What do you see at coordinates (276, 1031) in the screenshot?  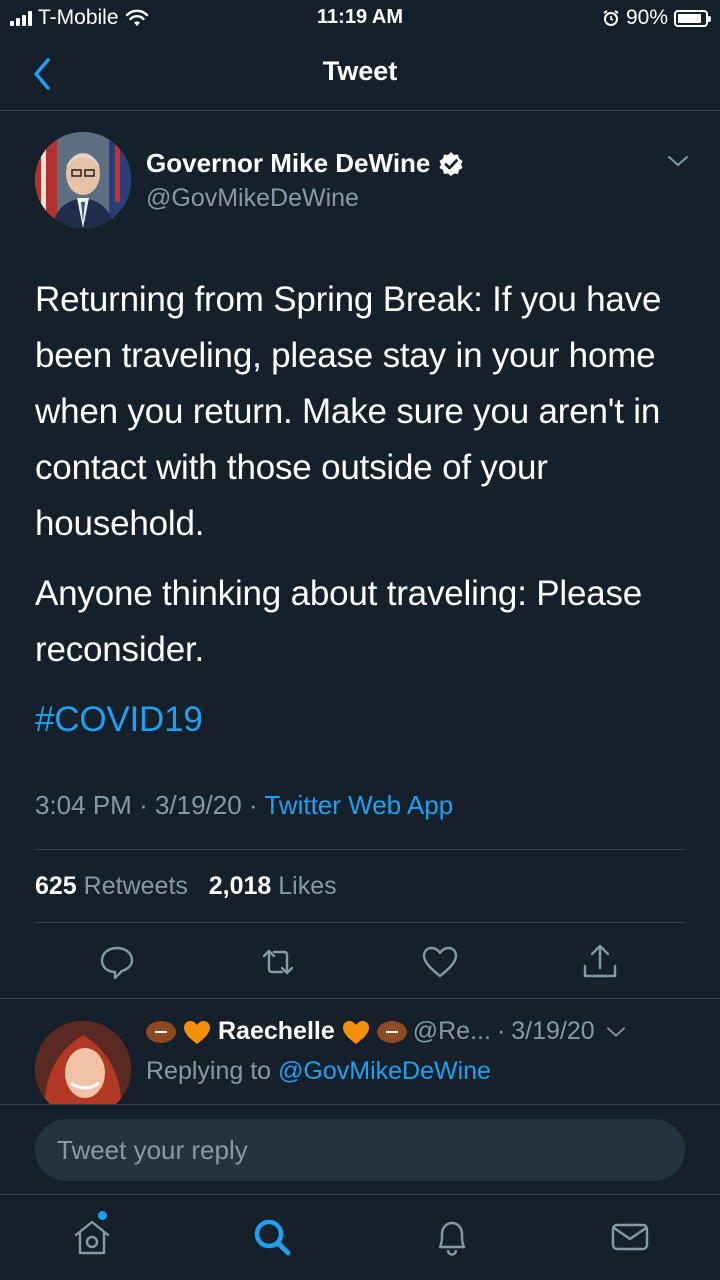 I see `reply-author-name: Raechelle` at bounding box center [276, 1031].